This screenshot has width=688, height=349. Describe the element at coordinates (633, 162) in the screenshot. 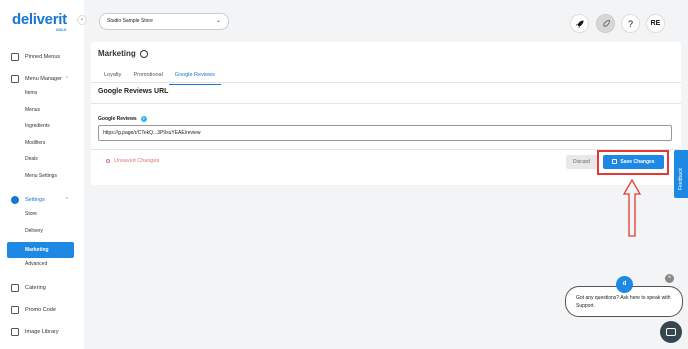

I see `annotation-highlight-box` at that location.